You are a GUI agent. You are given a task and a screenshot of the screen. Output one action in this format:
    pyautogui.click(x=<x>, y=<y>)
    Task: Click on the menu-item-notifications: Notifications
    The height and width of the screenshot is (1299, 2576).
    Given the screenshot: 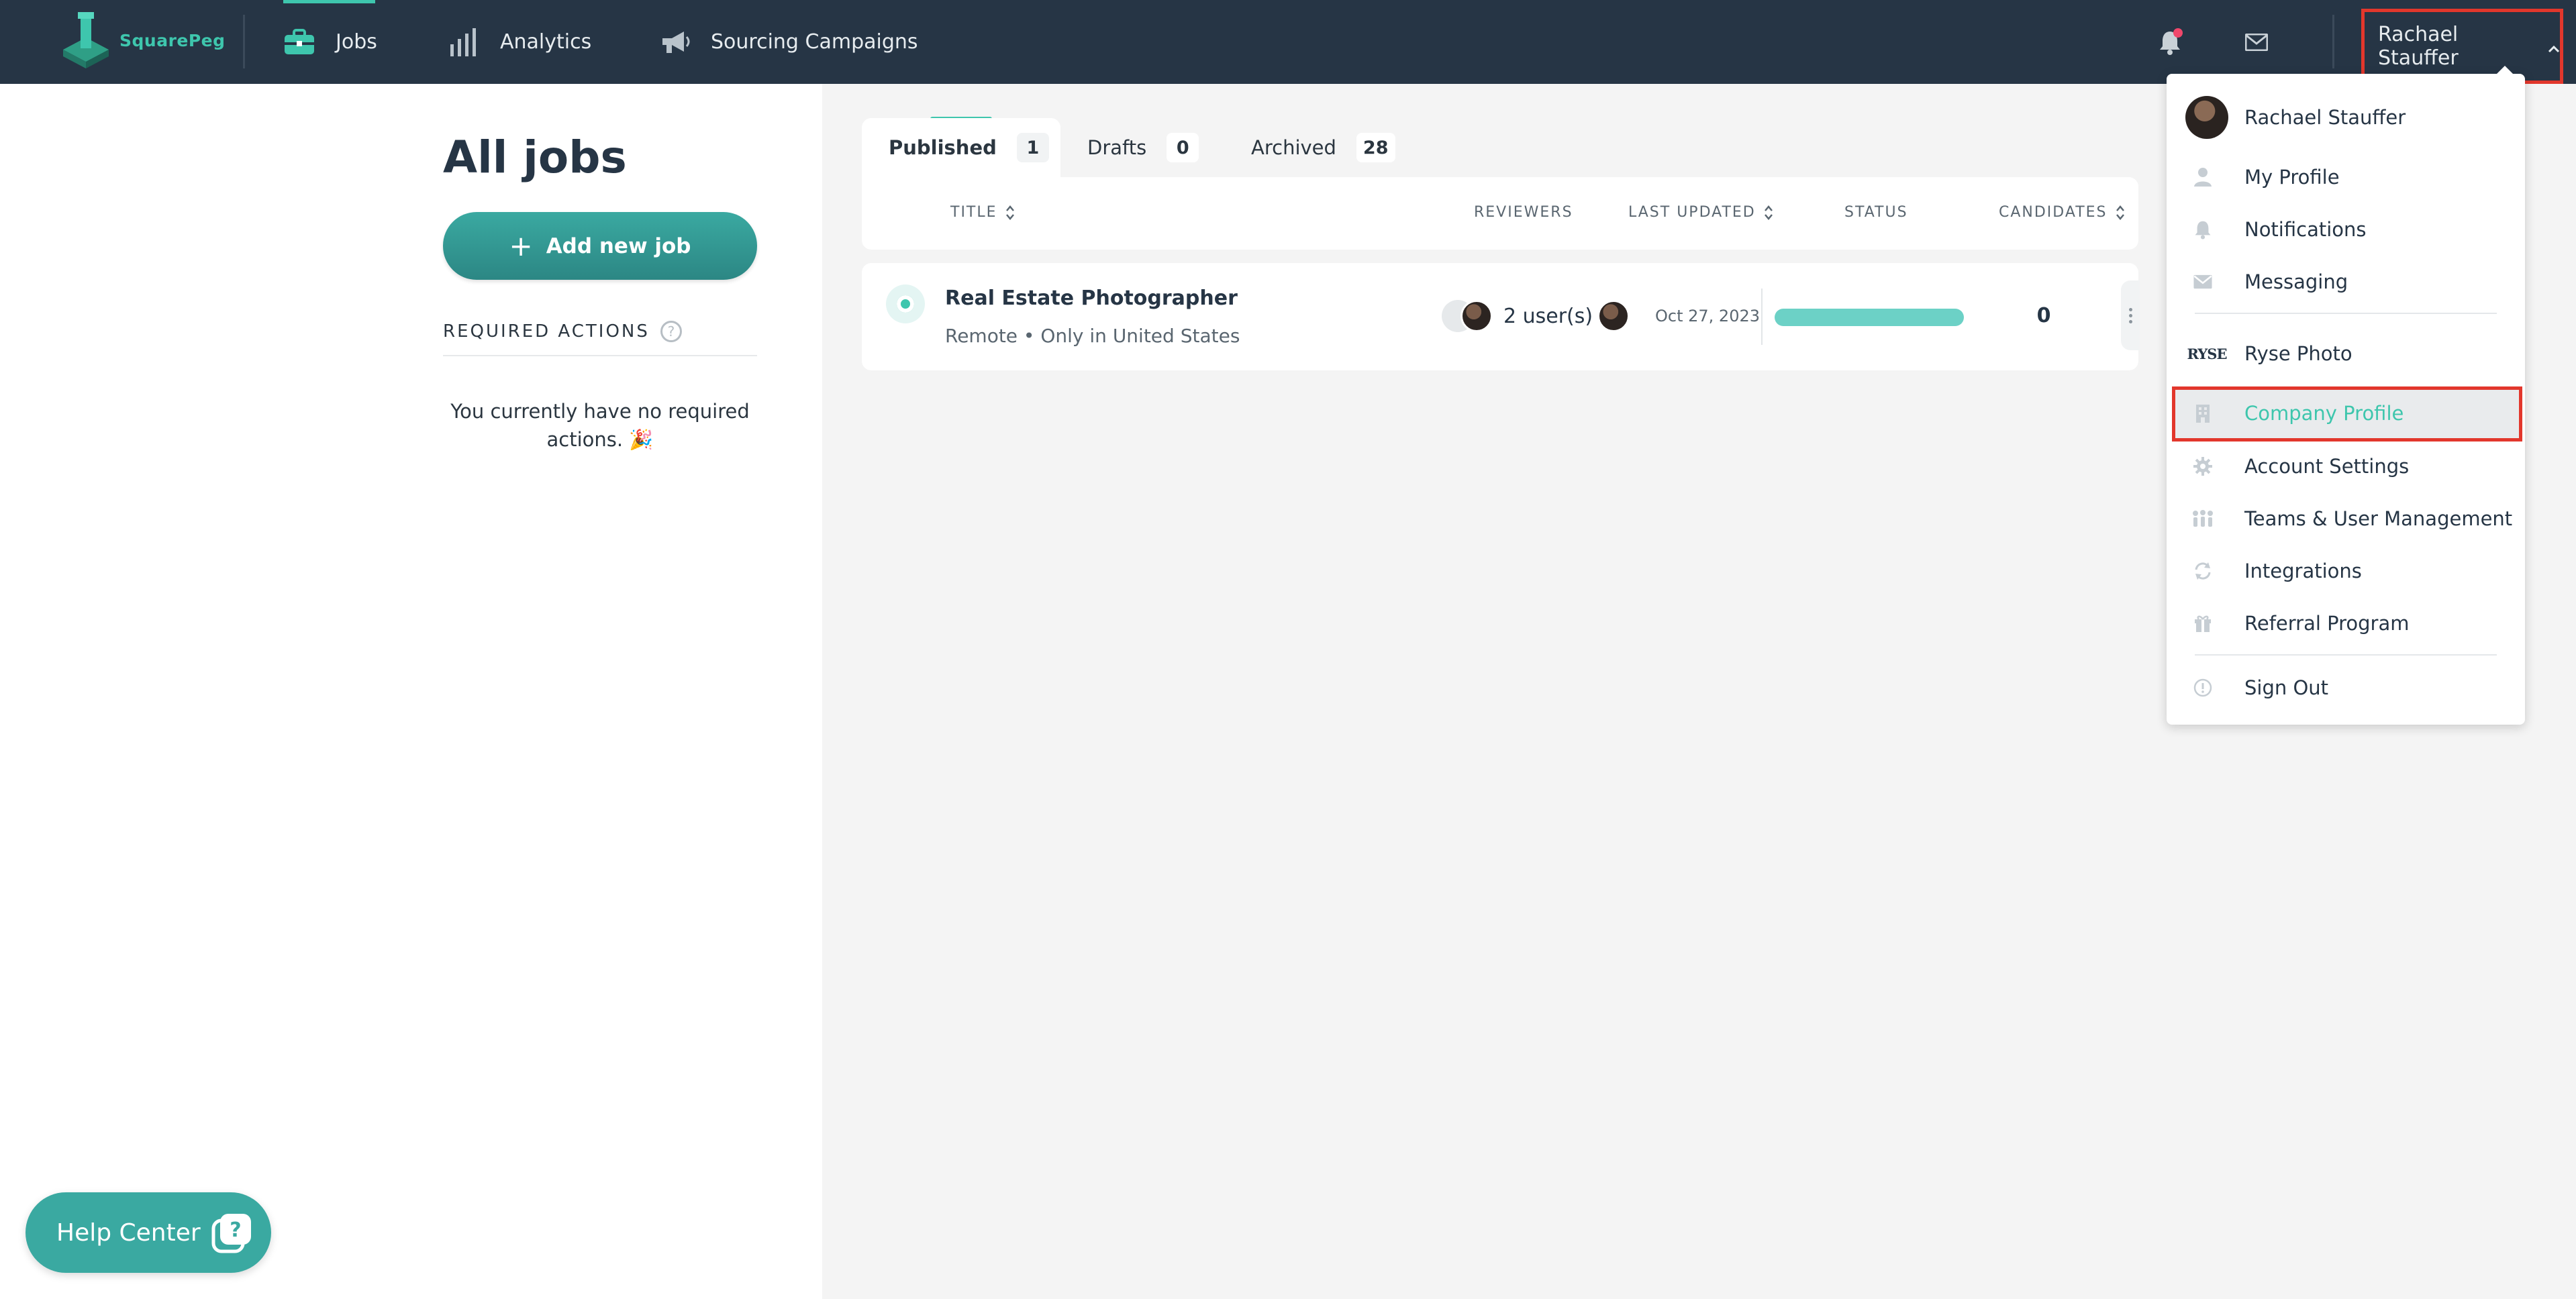 What is the action you would take?
    pyautogui.click(x=2346, y=229)
    